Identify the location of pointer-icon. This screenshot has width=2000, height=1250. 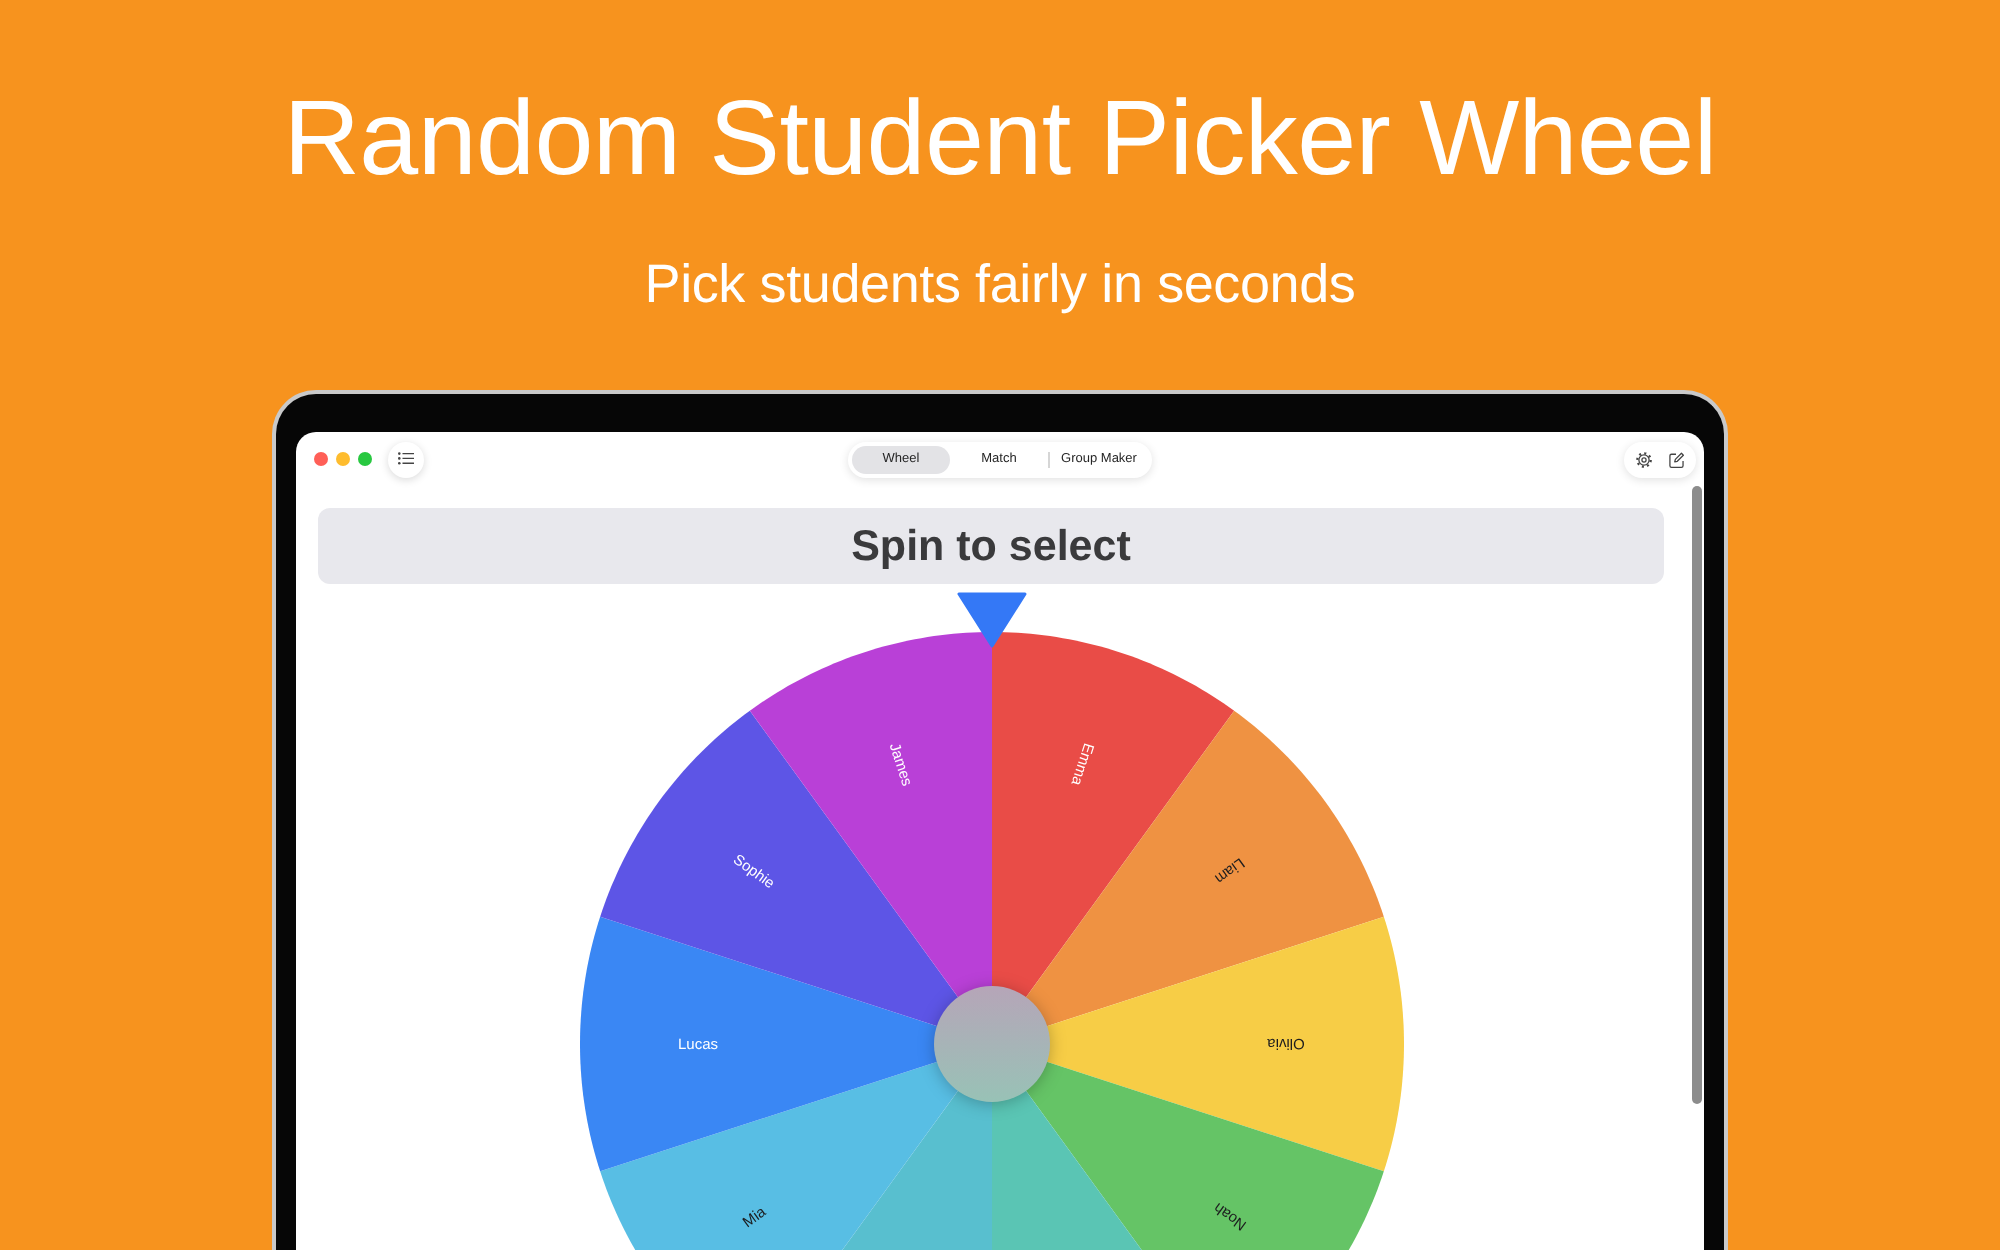
(991, 620).